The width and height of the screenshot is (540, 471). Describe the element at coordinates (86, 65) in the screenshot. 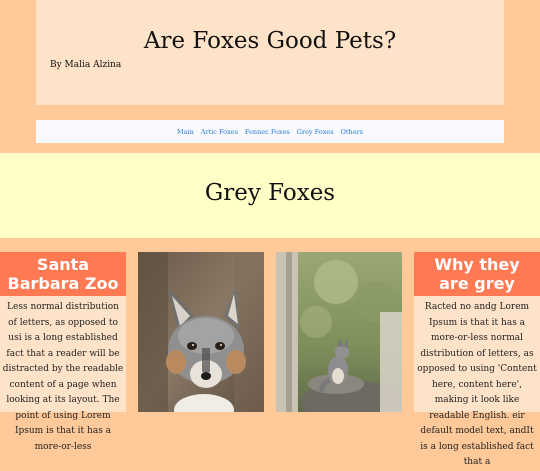

I see `author-byline: By Malia Alzina` at that location.